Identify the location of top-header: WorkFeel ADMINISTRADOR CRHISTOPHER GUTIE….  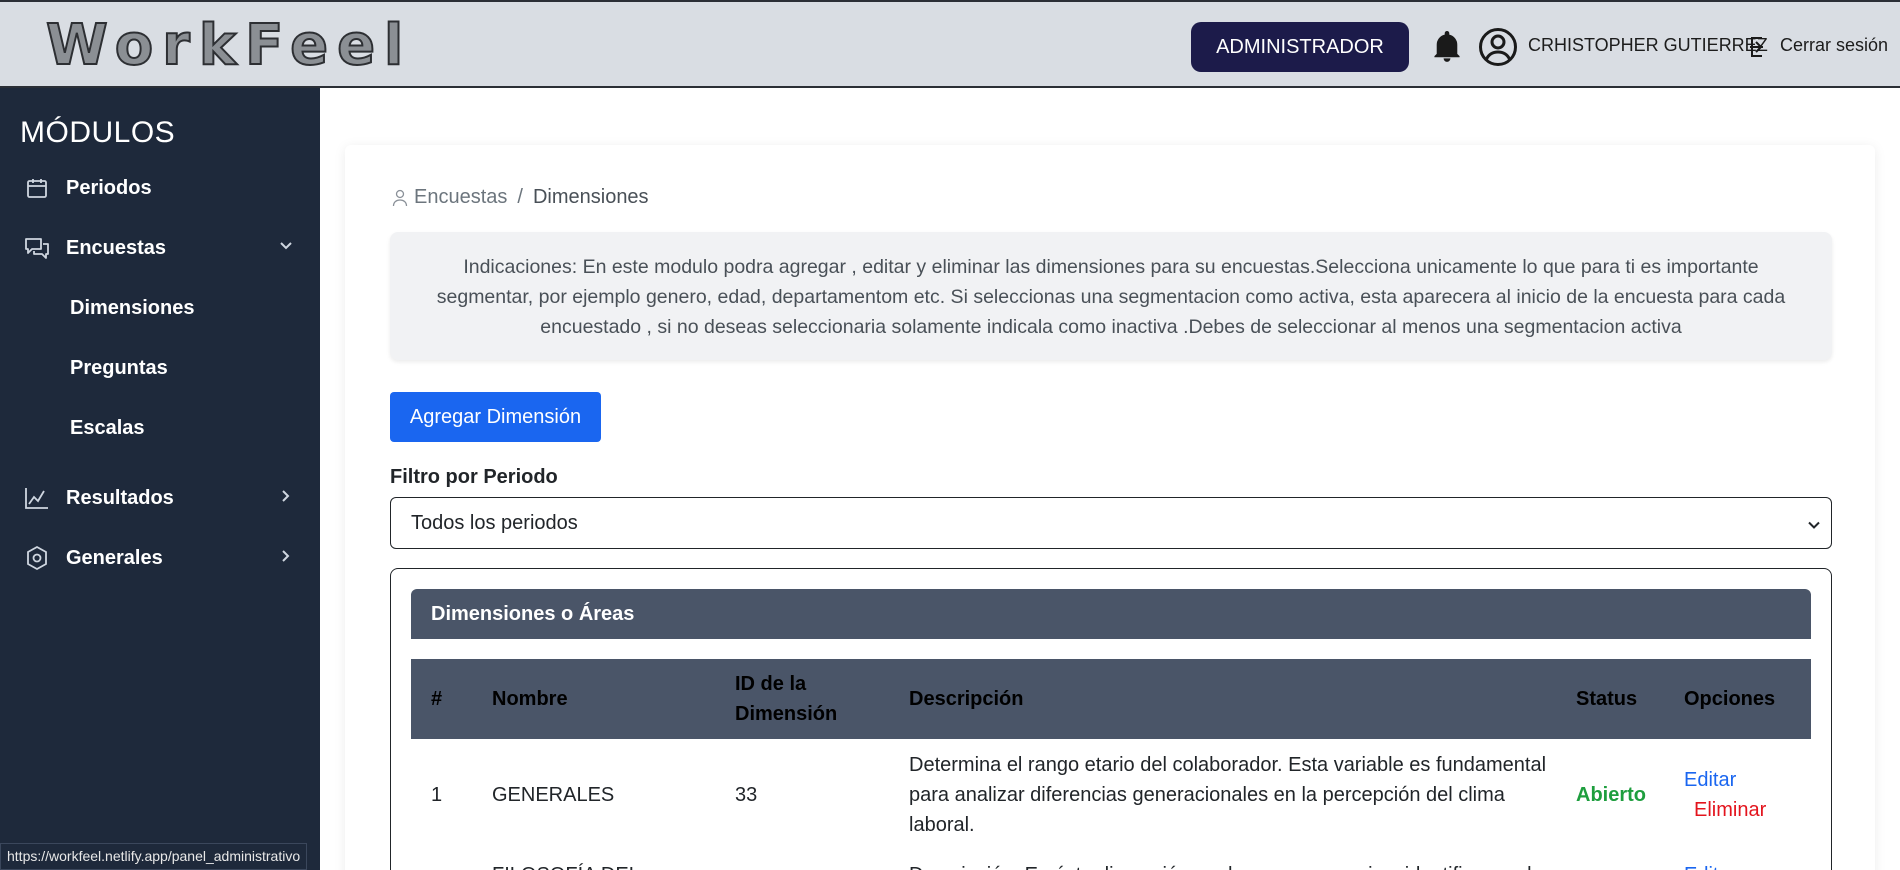
(950, 44).